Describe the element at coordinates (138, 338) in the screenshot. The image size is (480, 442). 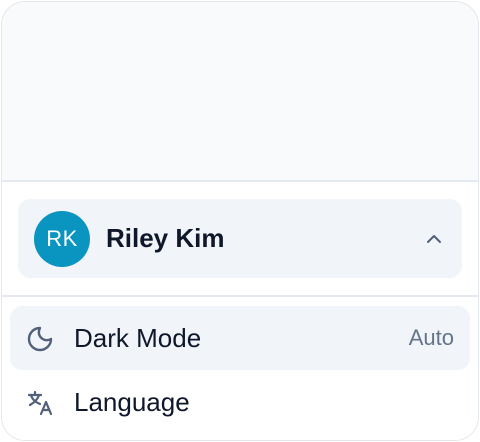
I see `menu-item-label: Dark Mode` at that location.